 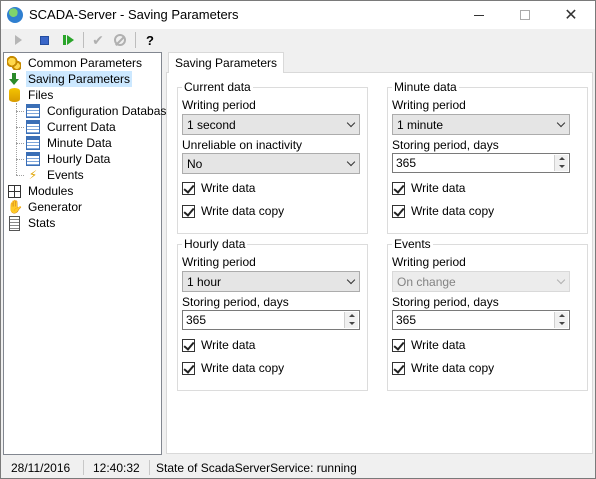 I want to click on play-icon, so click(x=18, y=40).